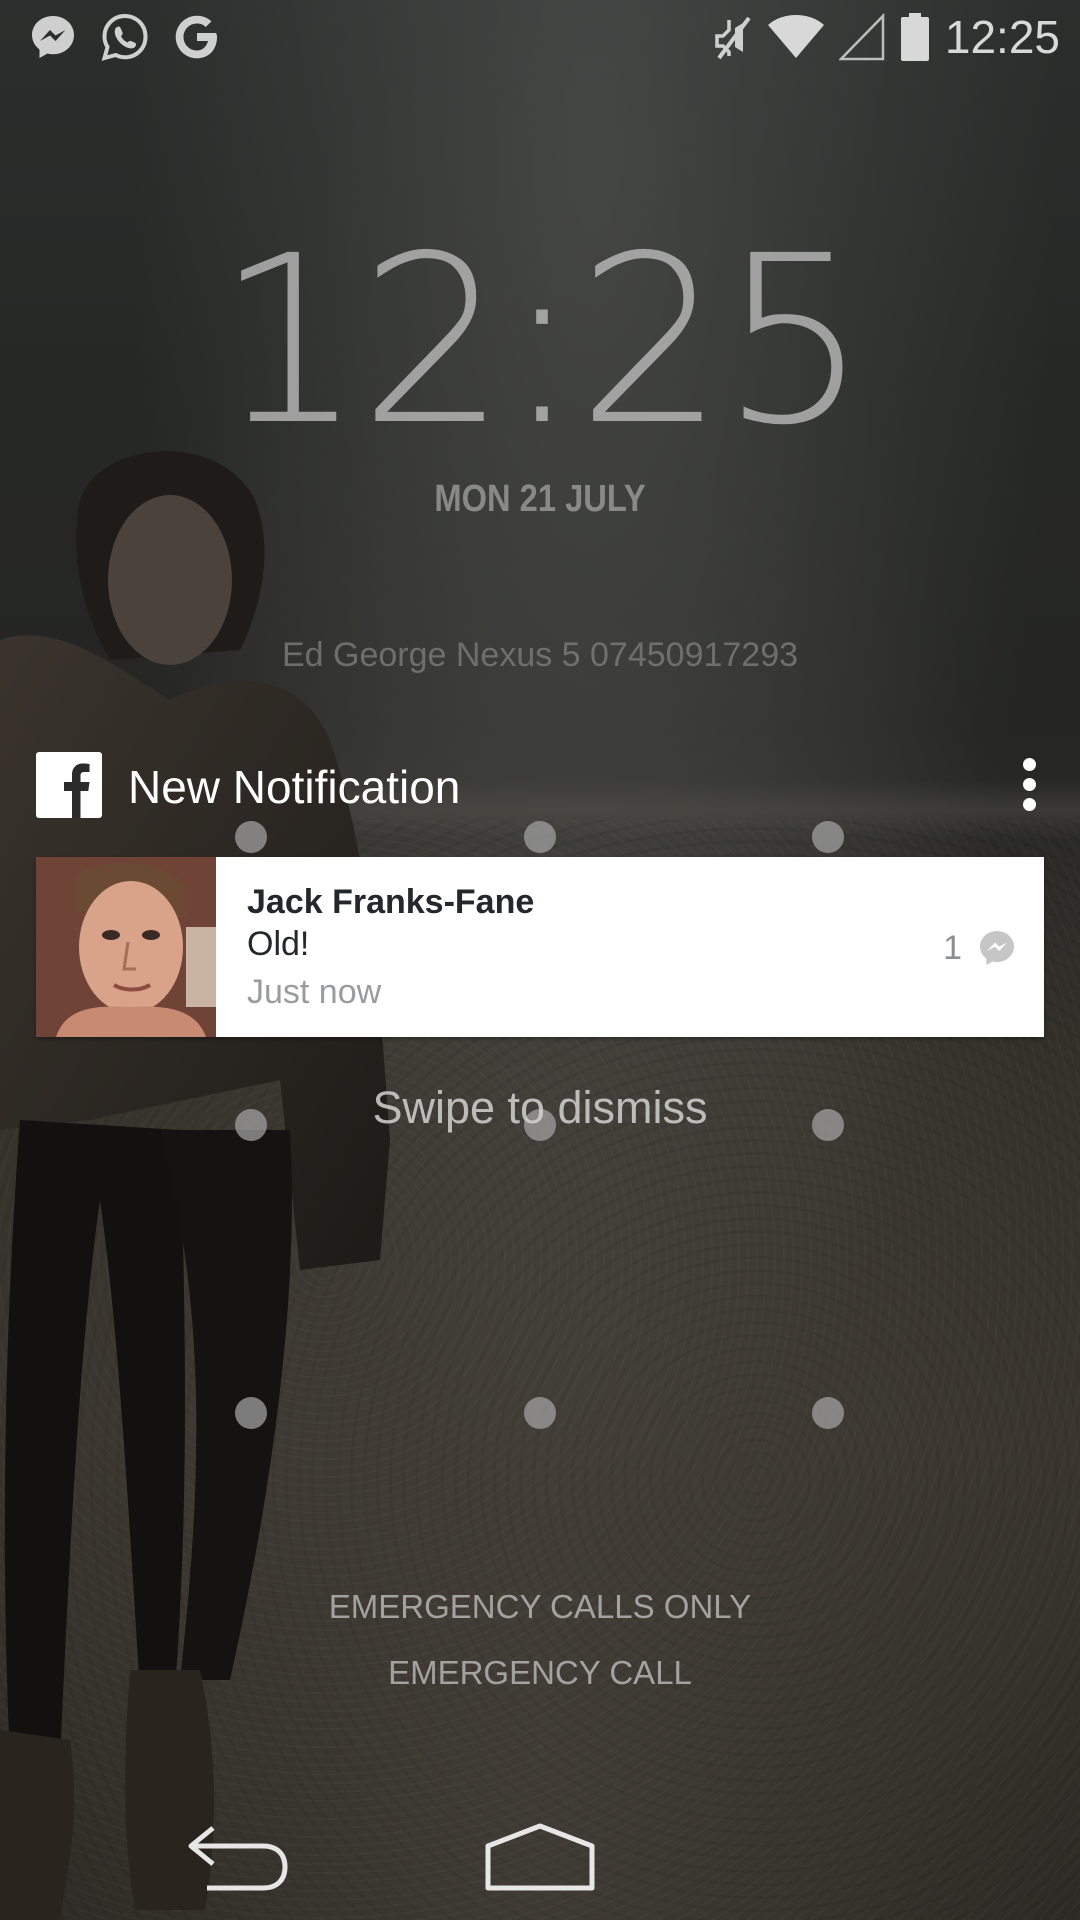  I want to click on notification-header: New Notification, so click(540, 785).